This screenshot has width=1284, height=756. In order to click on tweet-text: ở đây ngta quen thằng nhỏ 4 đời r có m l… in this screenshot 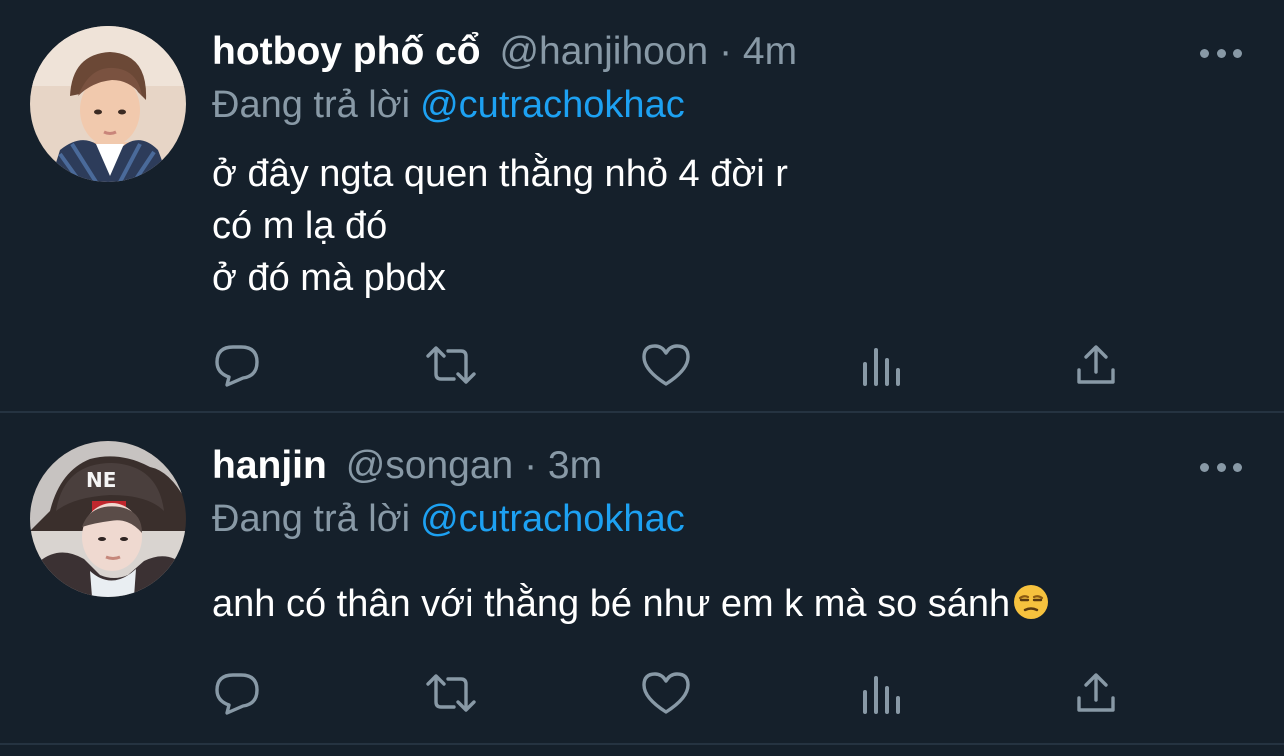, I will do `click(500, 226)`.